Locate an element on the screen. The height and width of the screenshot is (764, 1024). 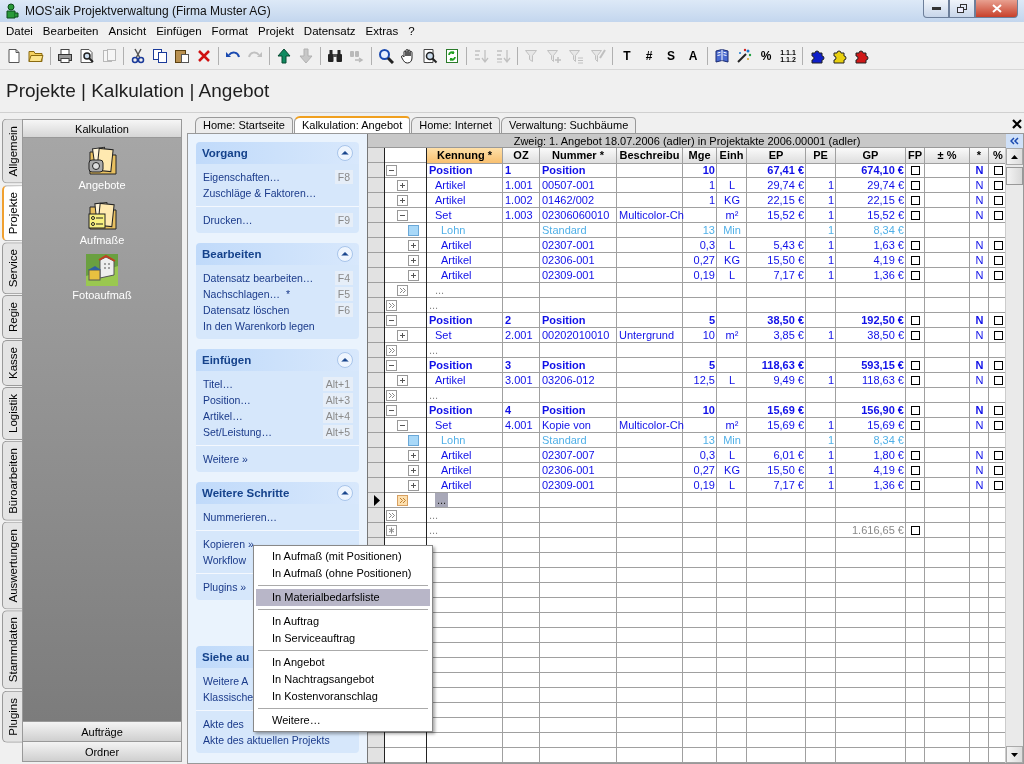
task-link: Kopieren » is located at coordinates (228, 544).